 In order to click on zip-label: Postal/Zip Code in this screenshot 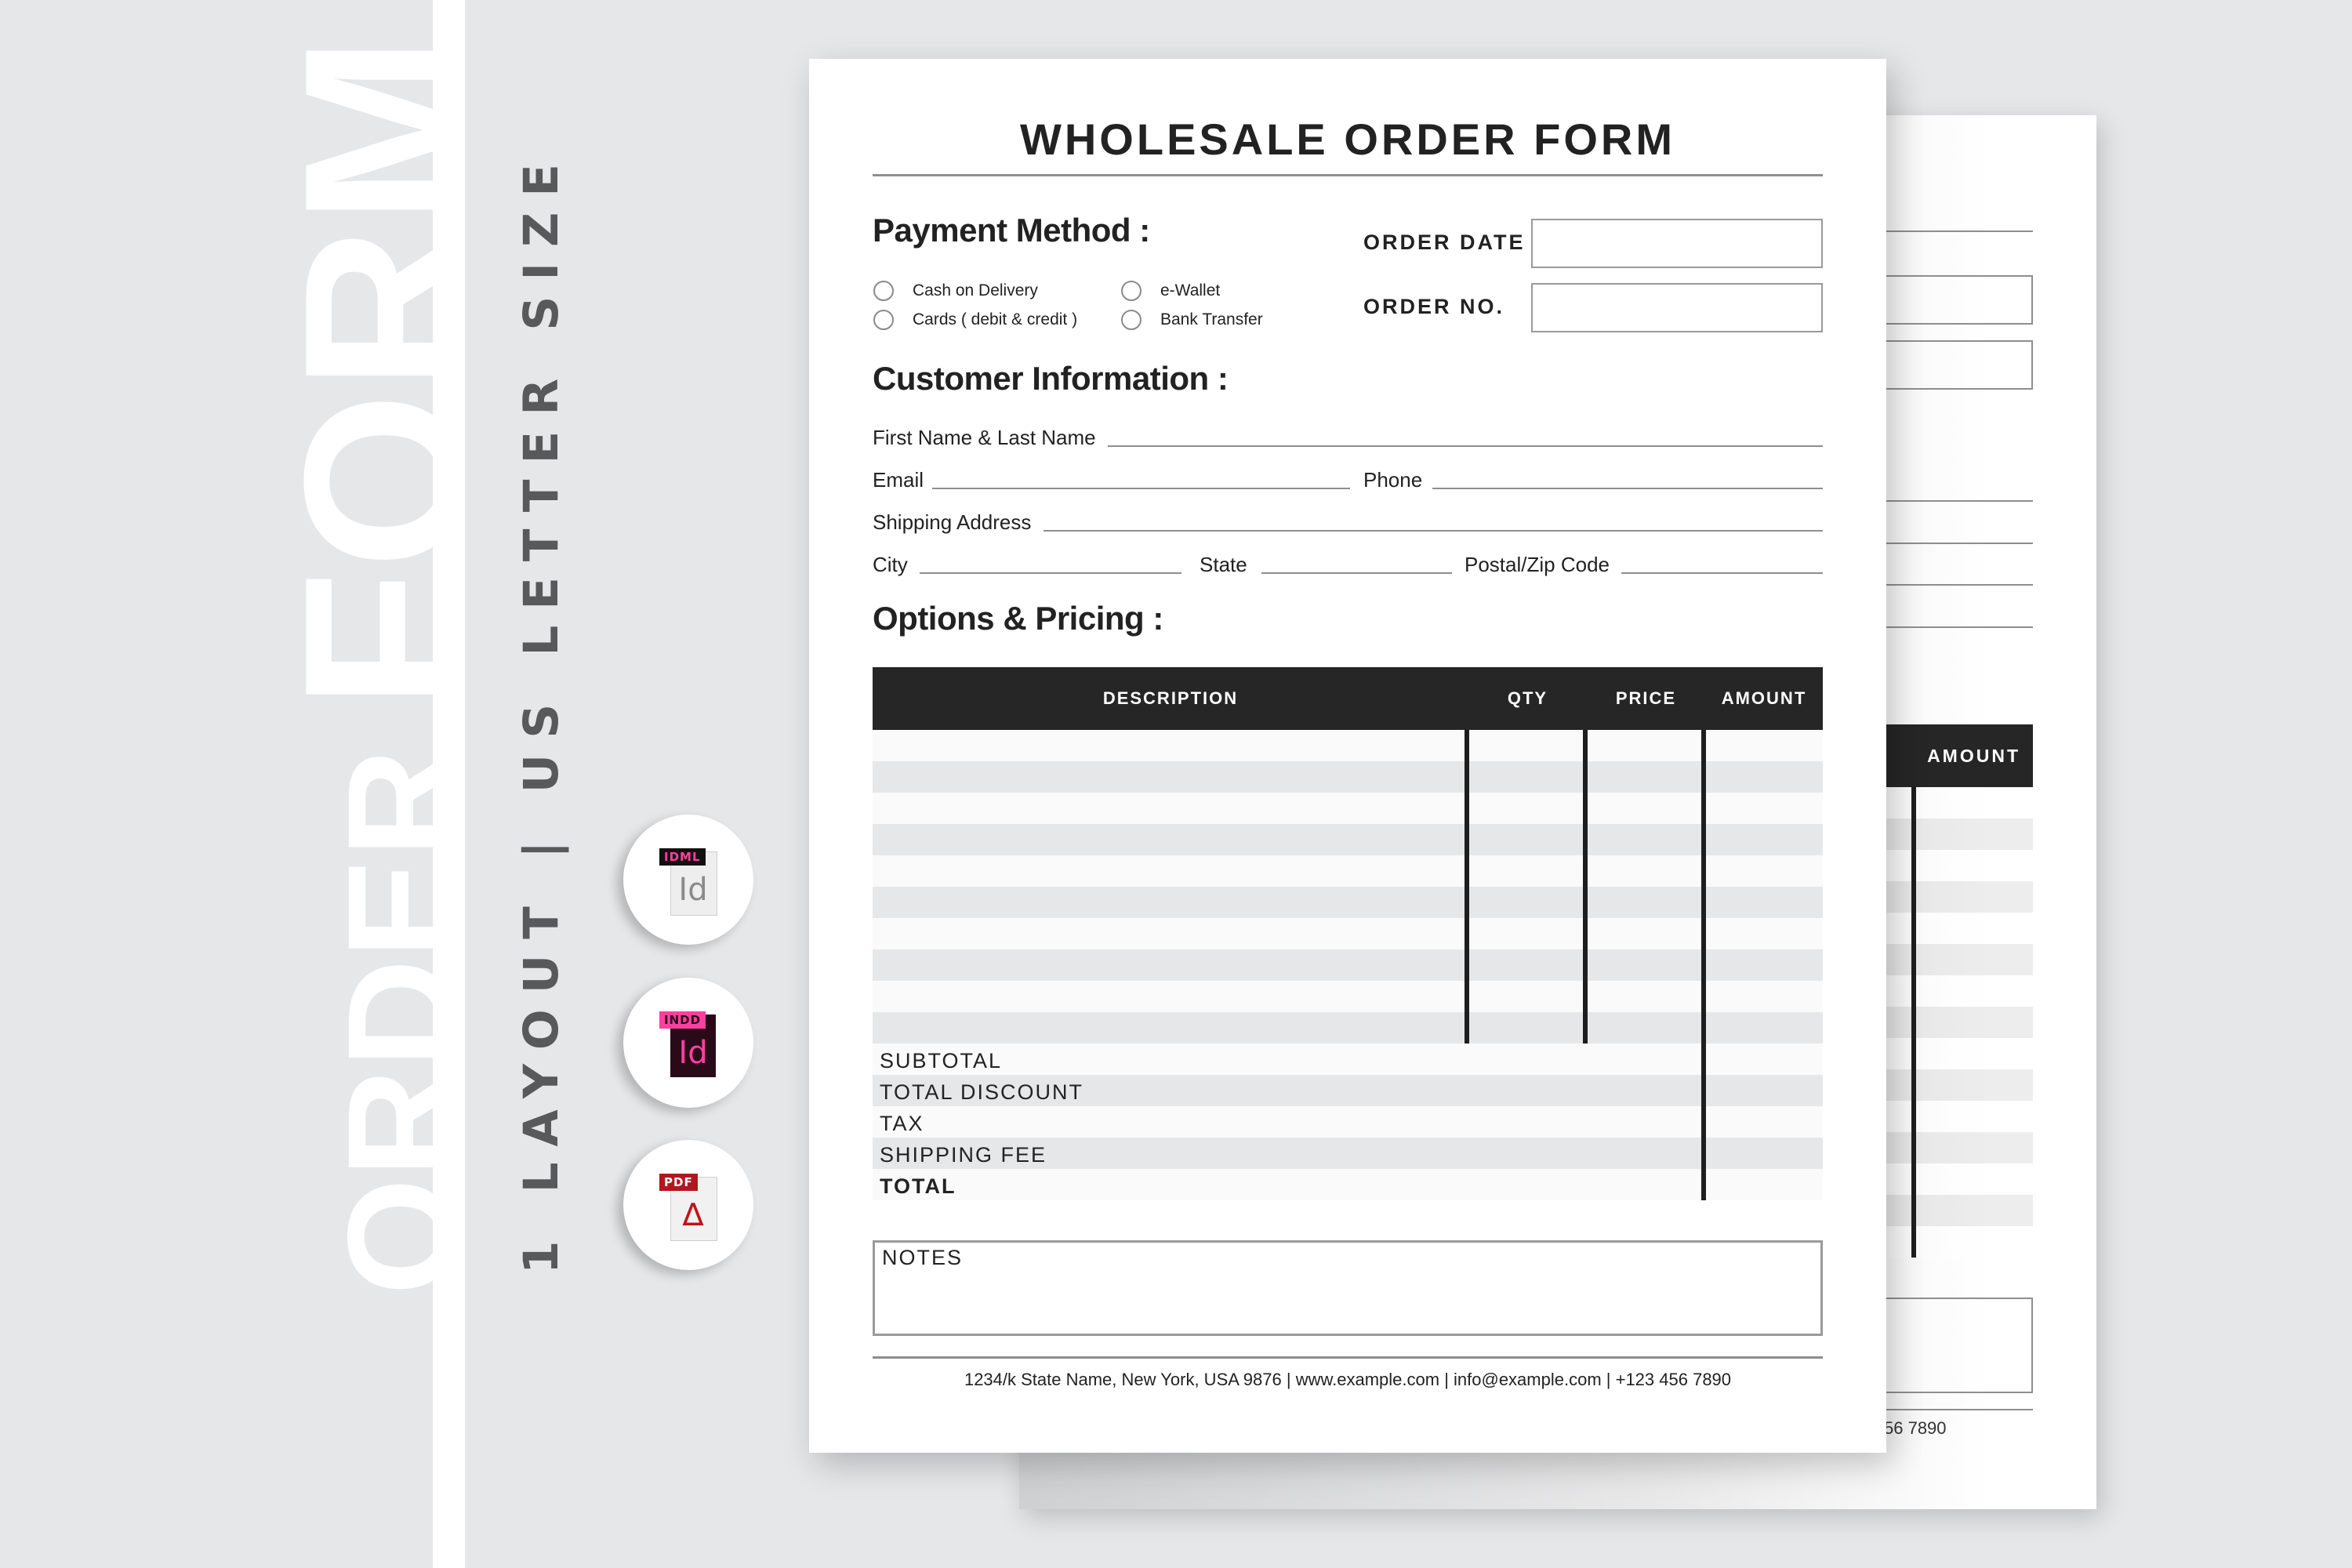, I will do `click(1537, 564)`.